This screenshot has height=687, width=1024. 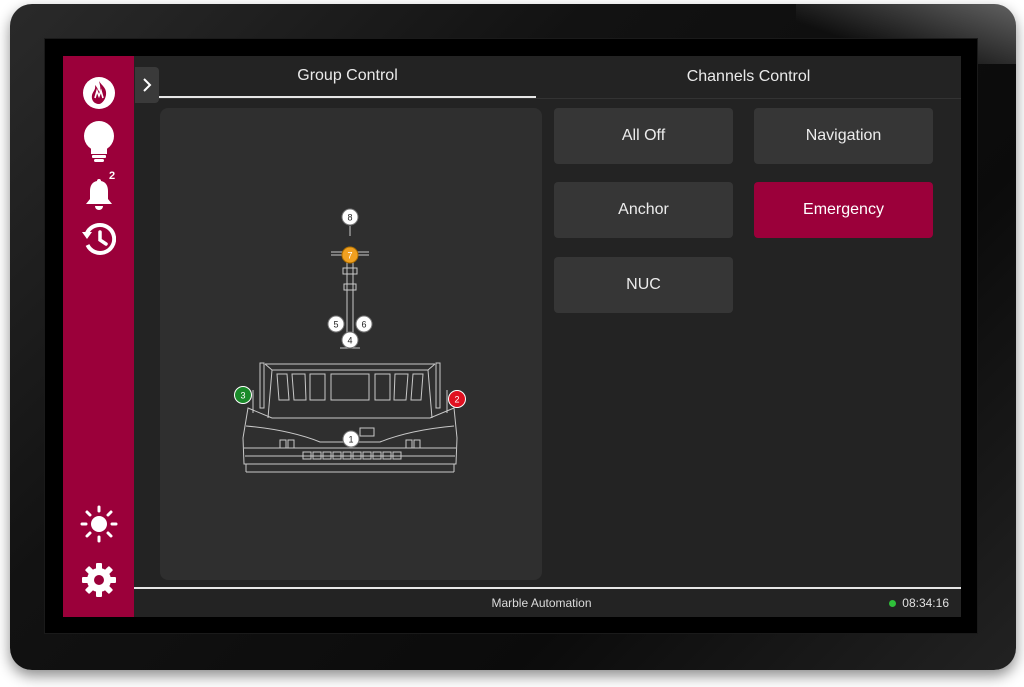 What do you see at coordinates (98, 142) in the screenshot?
I see `lightbulb-icon` at bounding box center [98, 142].